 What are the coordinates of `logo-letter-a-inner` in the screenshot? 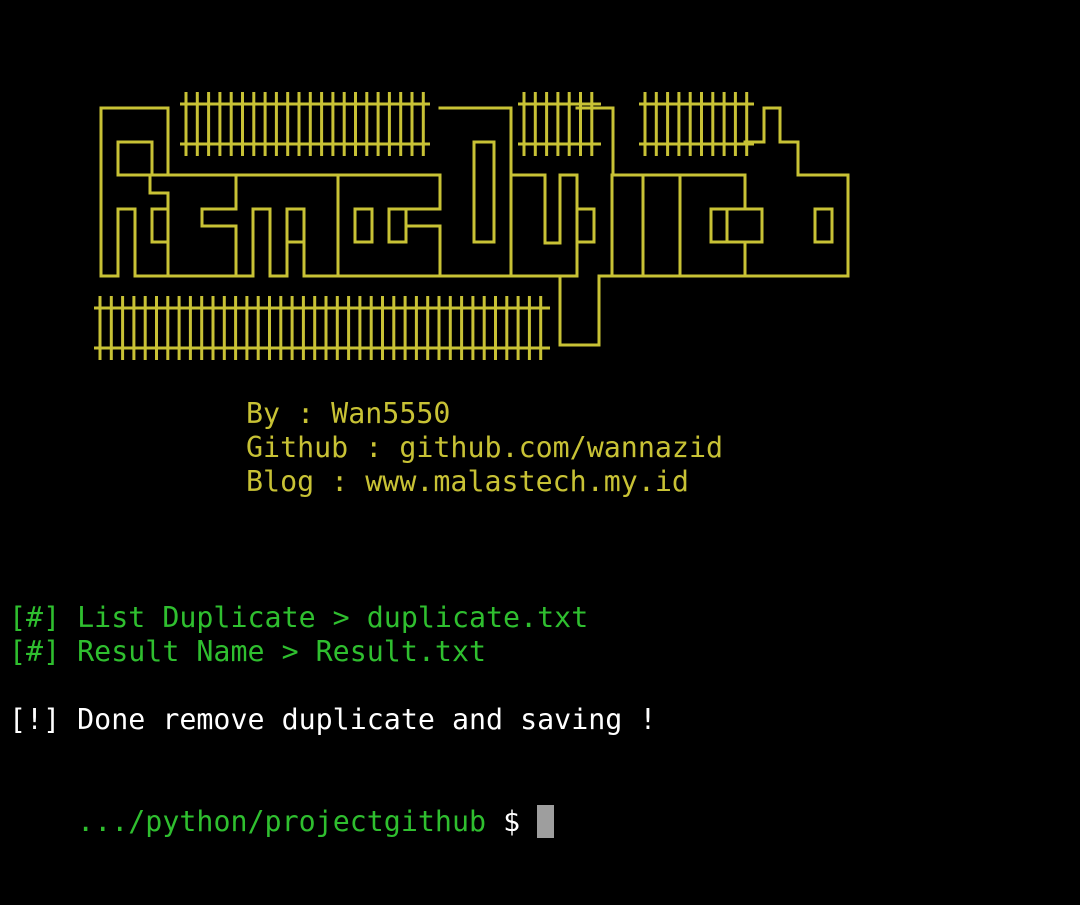 It's located at (744, 225).